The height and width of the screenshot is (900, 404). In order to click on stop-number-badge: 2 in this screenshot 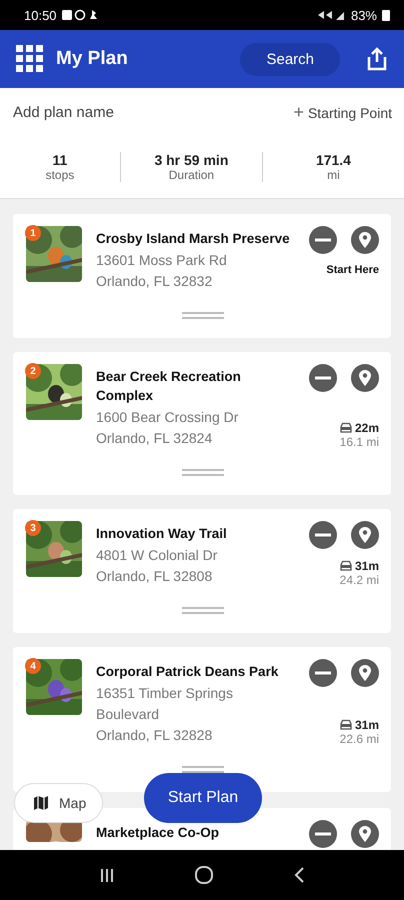, I will do `click(33, 371)`.